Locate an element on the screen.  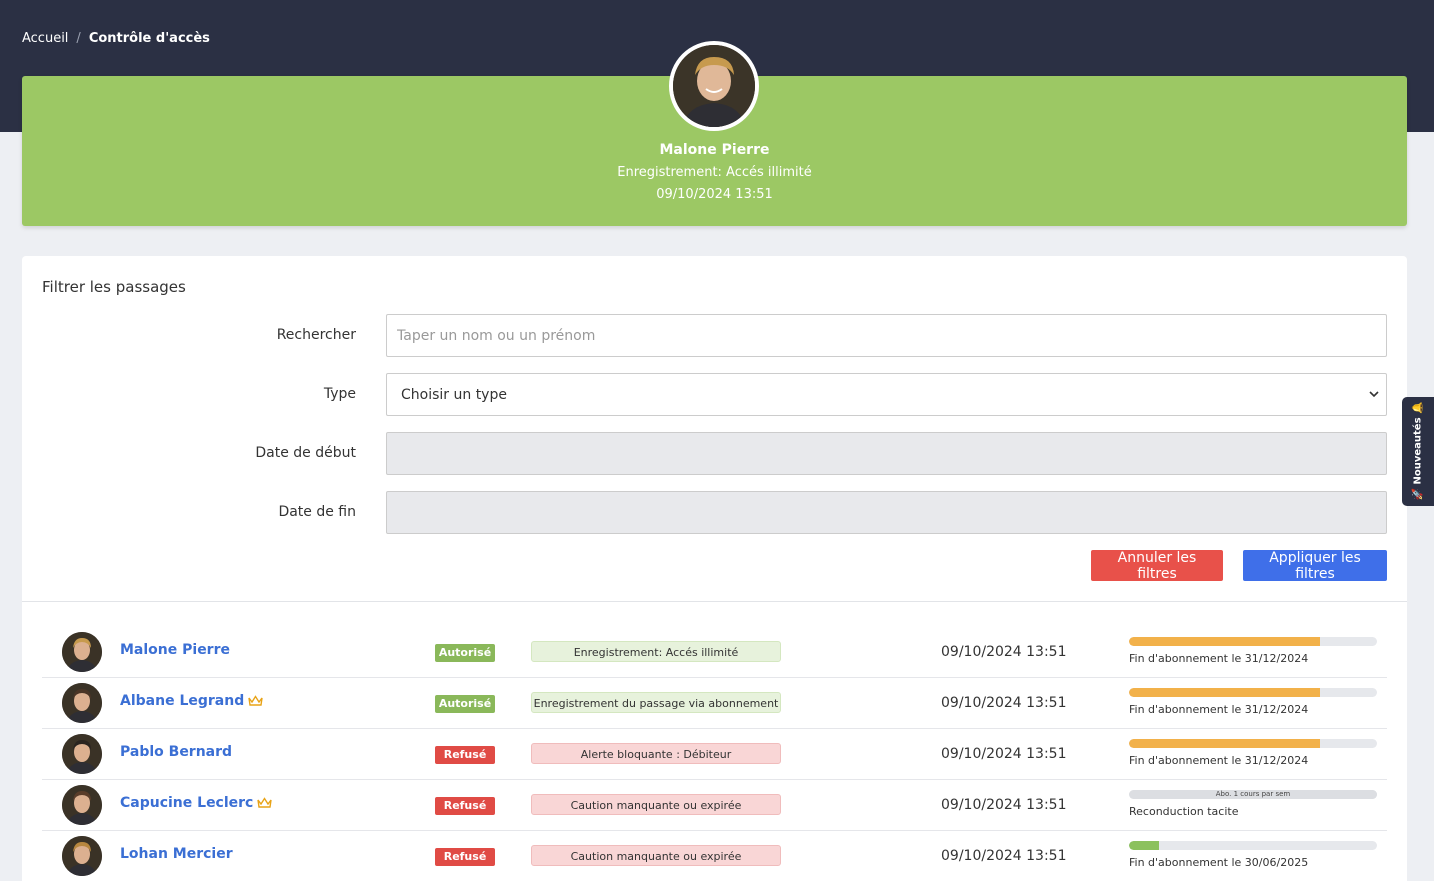
subscription-end-text: Reconduction tacite is located at coordinates (1184, 811).